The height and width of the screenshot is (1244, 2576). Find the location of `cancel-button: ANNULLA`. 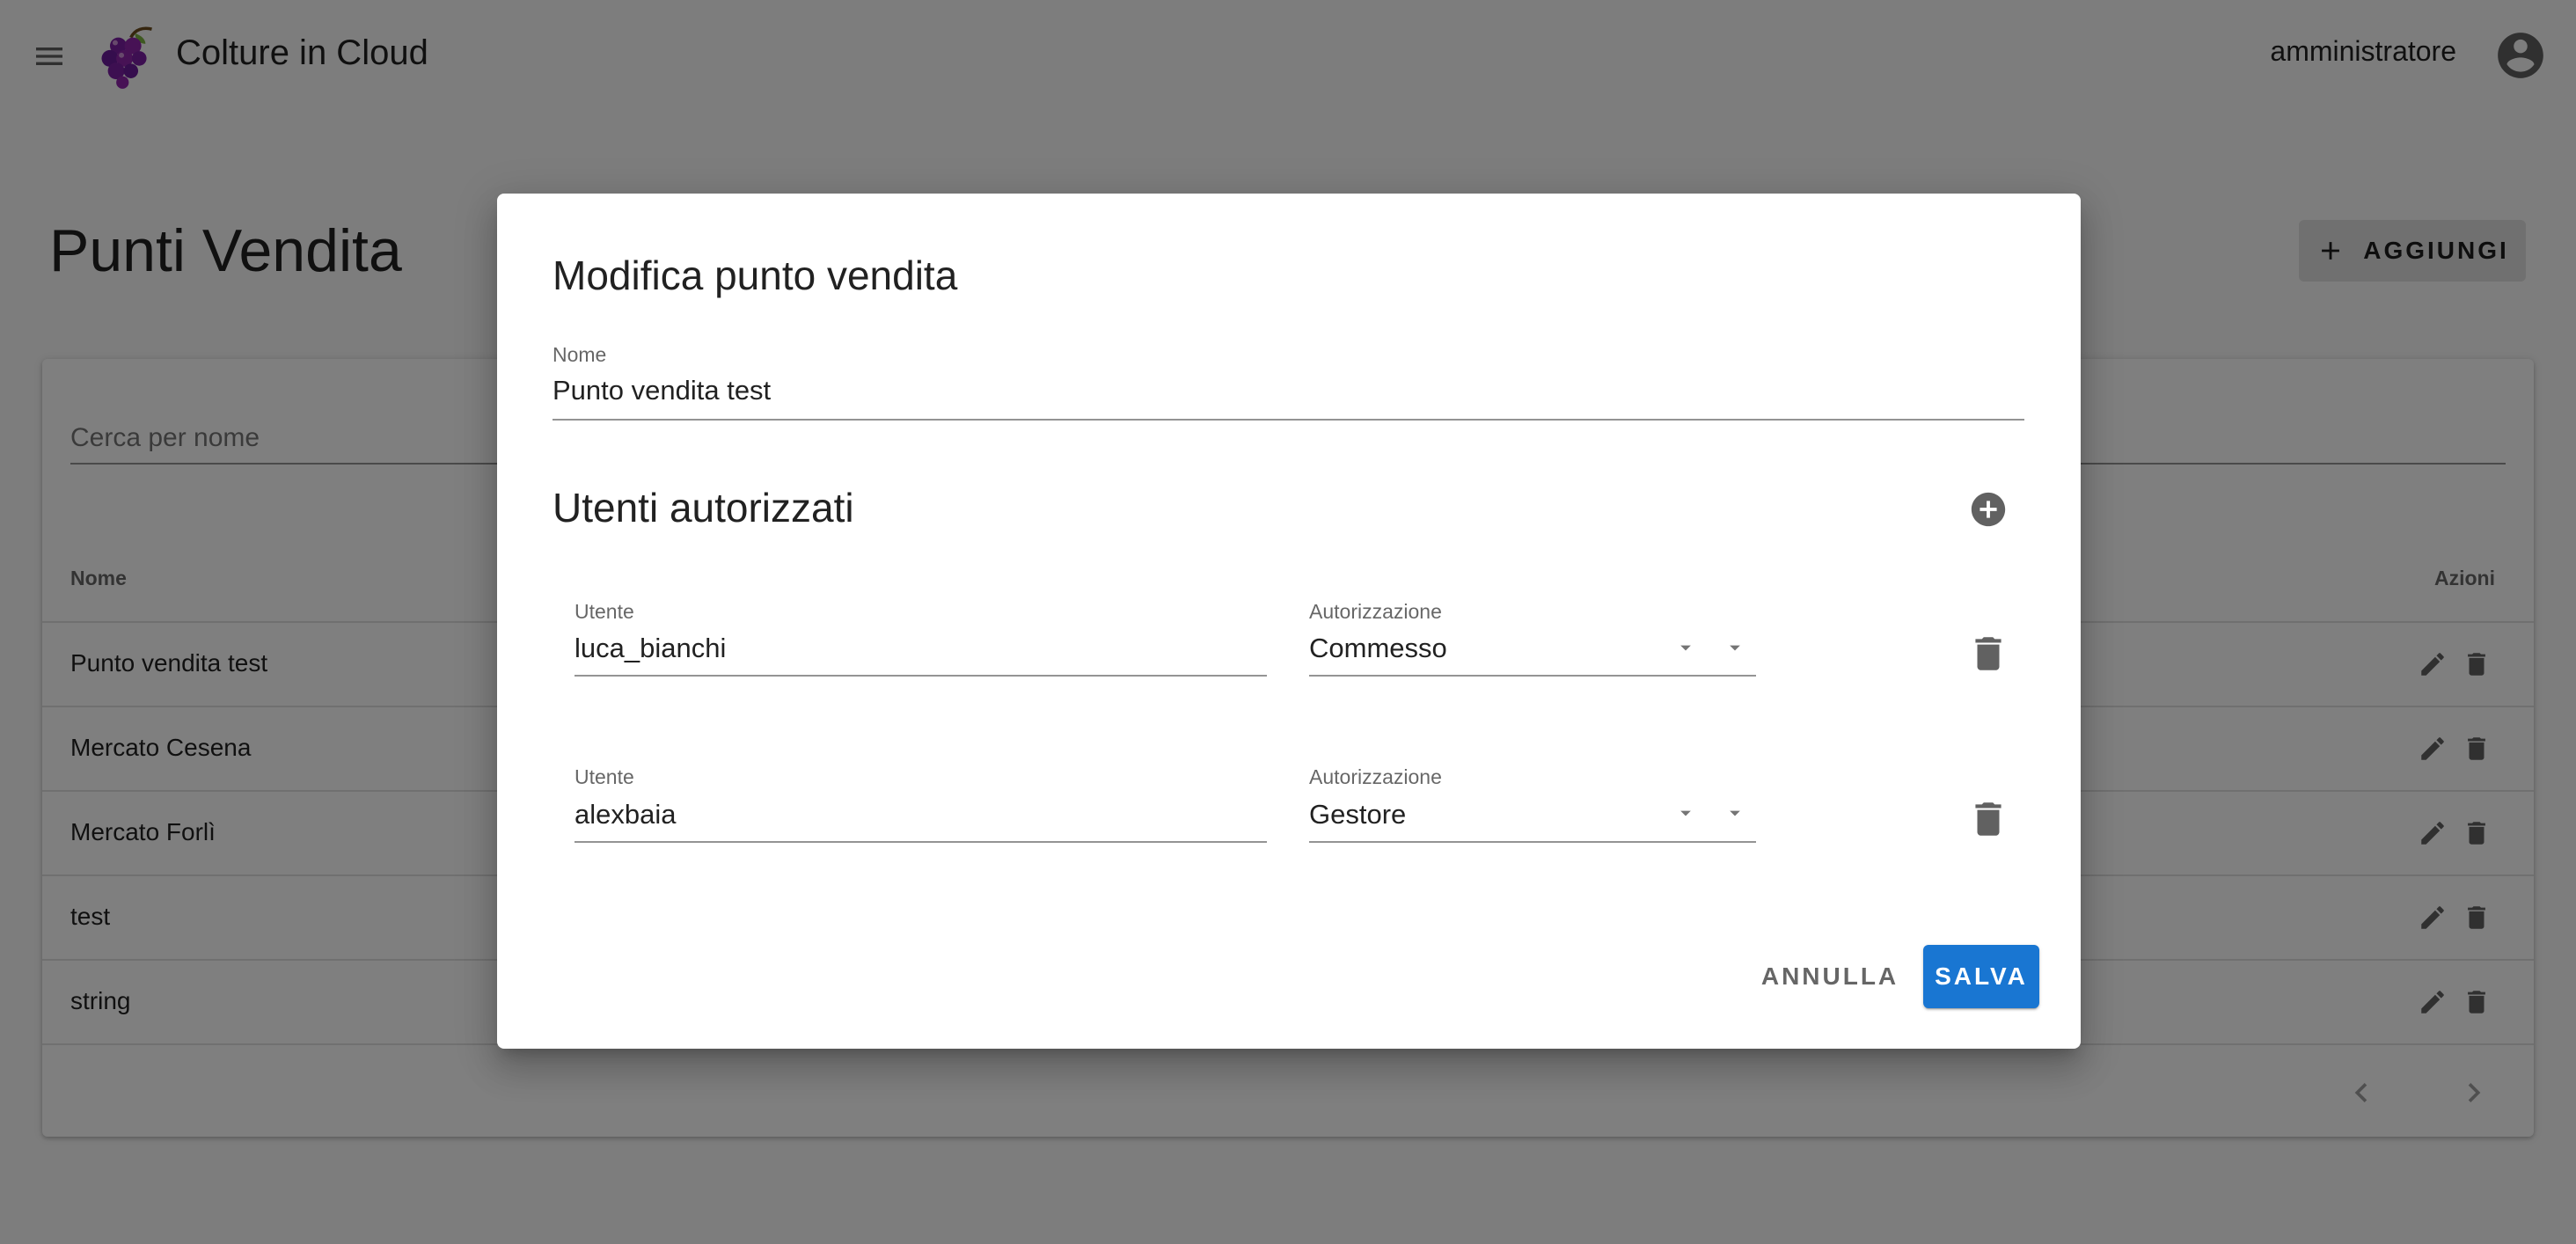

cancel-button: ANNULLA is located at coordinates (1830, 976).